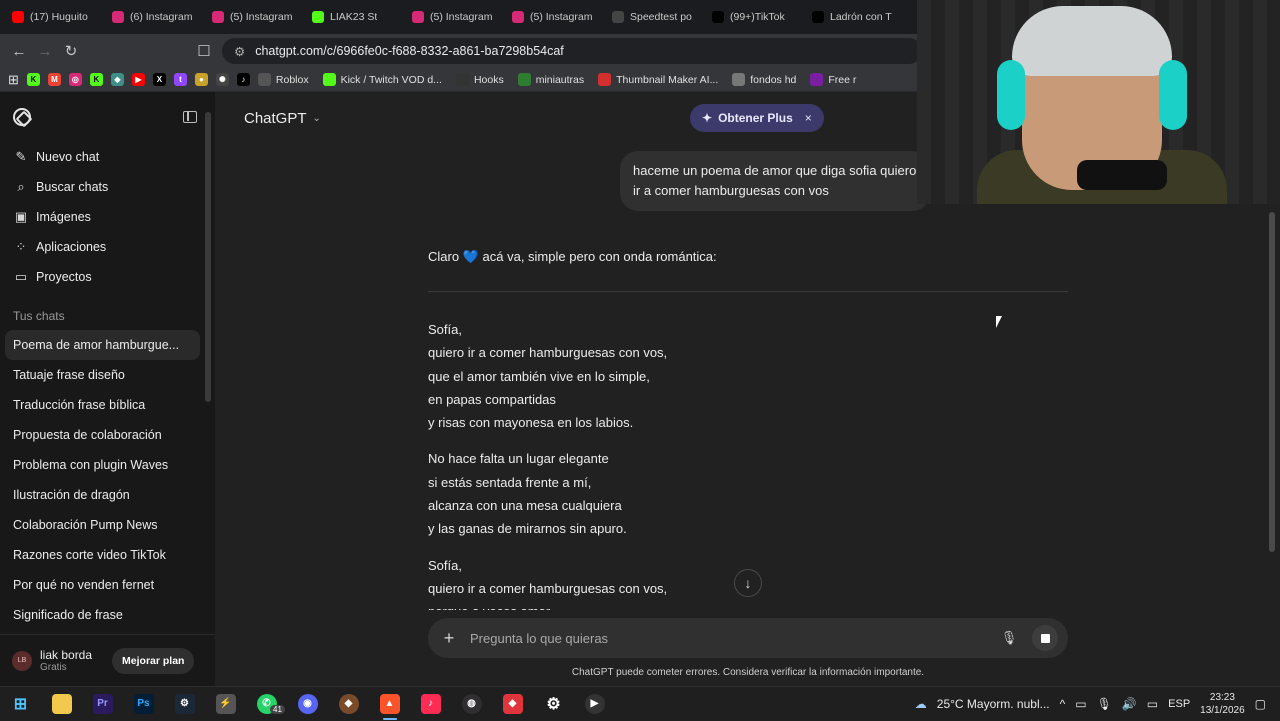 The height and width of the screenshot is (721, 1280). What do you see at coordinates (1009, 638) in the screenshot?
I see `microphone-icon: 🎙` at bounding box center [1009, 638].